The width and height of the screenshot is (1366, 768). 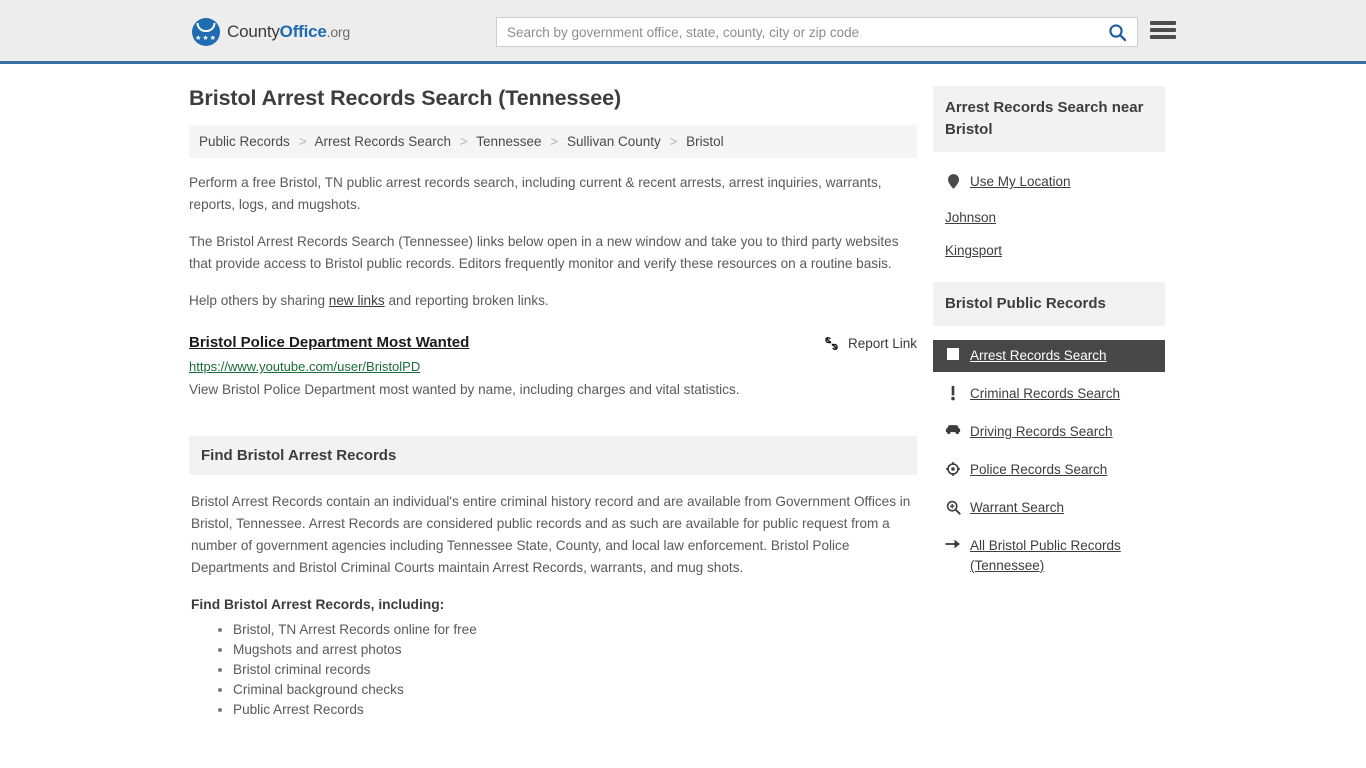 I want to click on sidebar-public-records-heading: Bristol Public Records, so click(x=1025, y=303).